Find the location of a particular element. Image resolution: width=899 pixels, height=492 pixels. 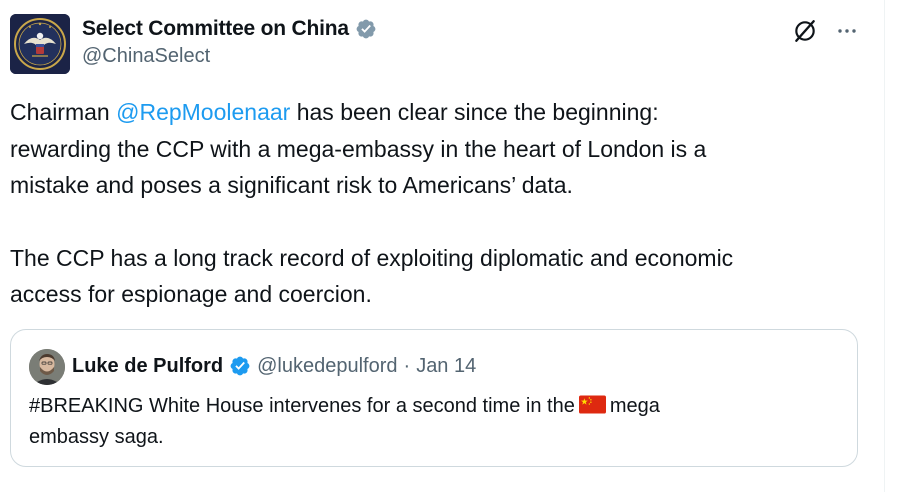

quoted-date: Jan 14 is located at coordinates (446, 366).